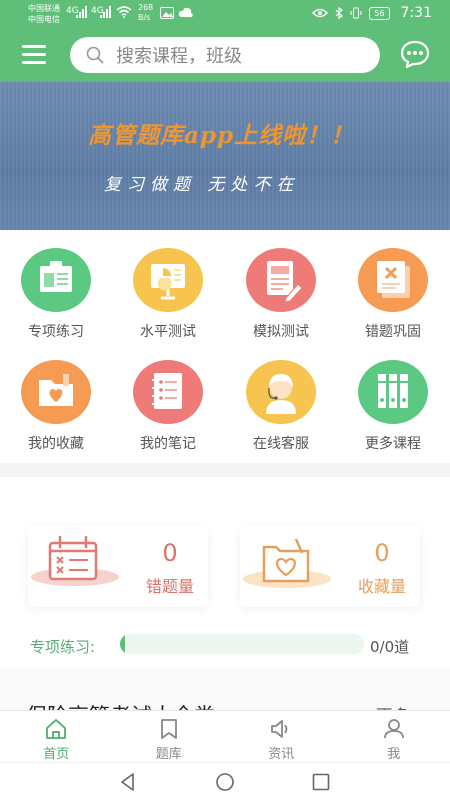  I want to click on wrong-count-card: 0 错题量, so click(118, 566).